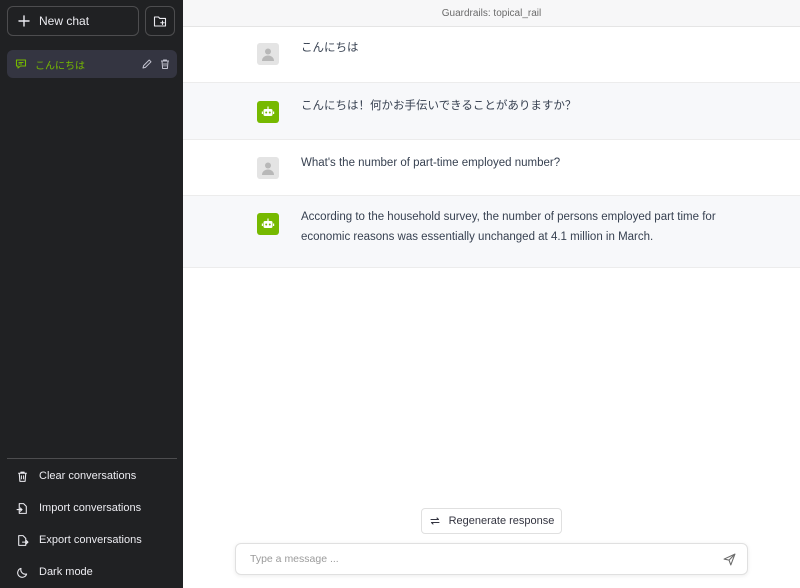  What do you see at coordinates (24, 21) in the screenshot?
I see `plus-icon` at bounding box center [24, 21].